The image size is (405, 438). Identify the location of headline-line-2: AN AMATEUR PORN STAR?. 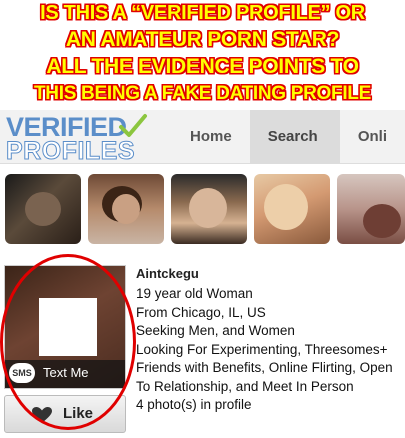
(202, 39).